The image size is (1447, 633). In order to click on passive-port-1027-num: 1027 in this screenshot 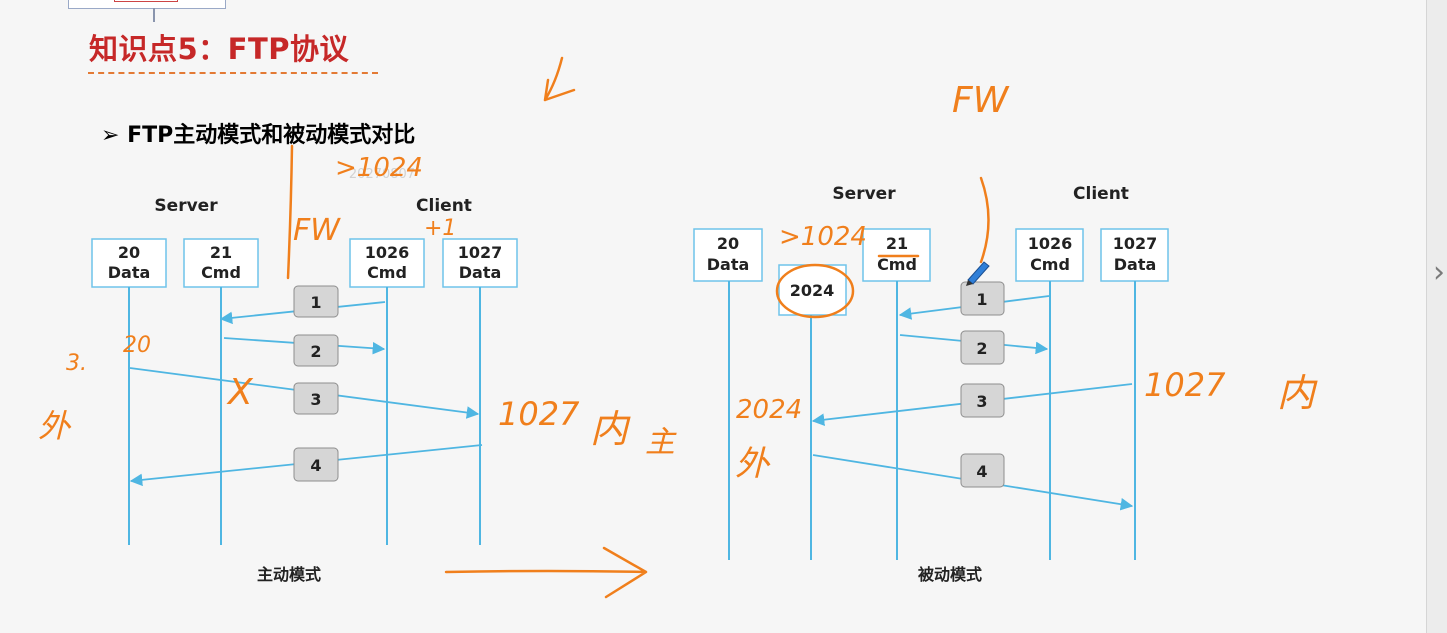, I will do `click(1135, 243)`.